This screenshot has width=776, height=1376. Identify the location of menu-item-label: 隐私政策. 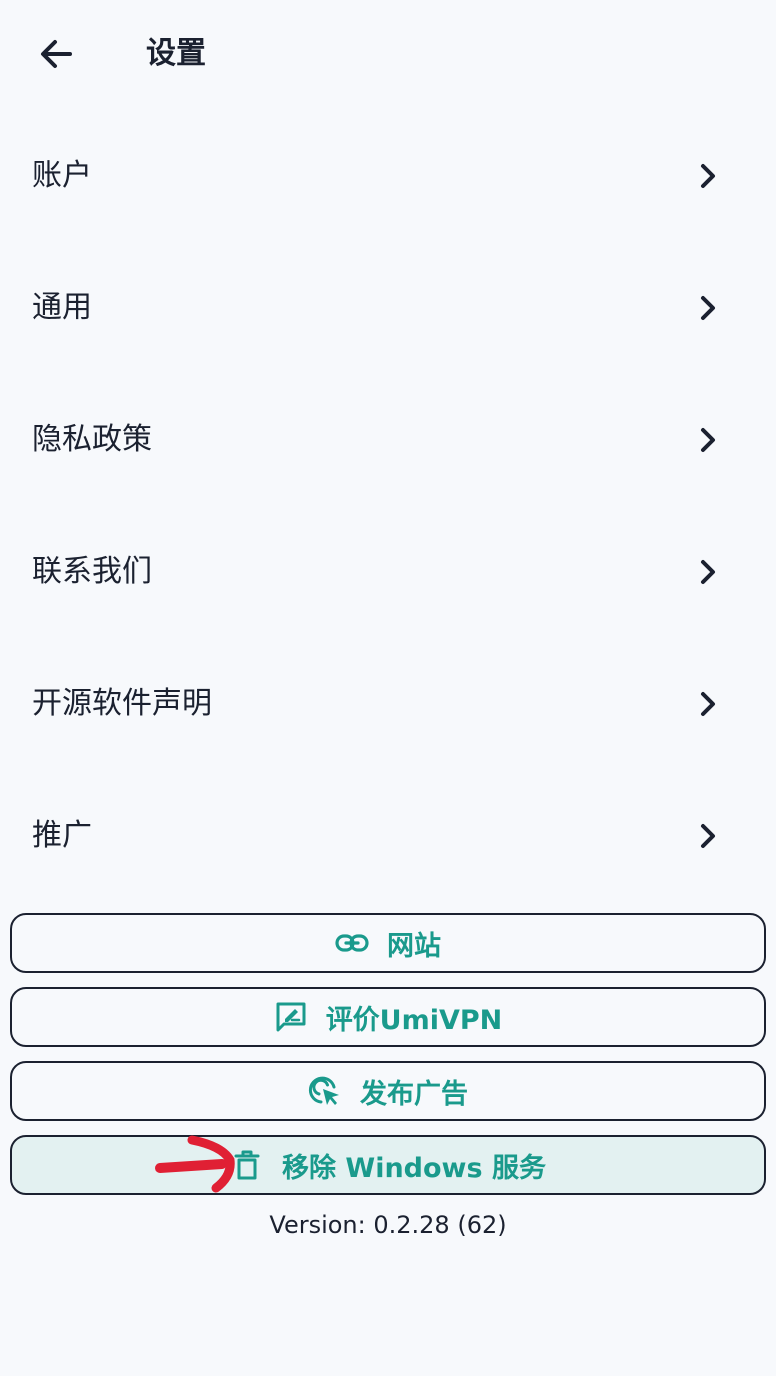
(92, 439).